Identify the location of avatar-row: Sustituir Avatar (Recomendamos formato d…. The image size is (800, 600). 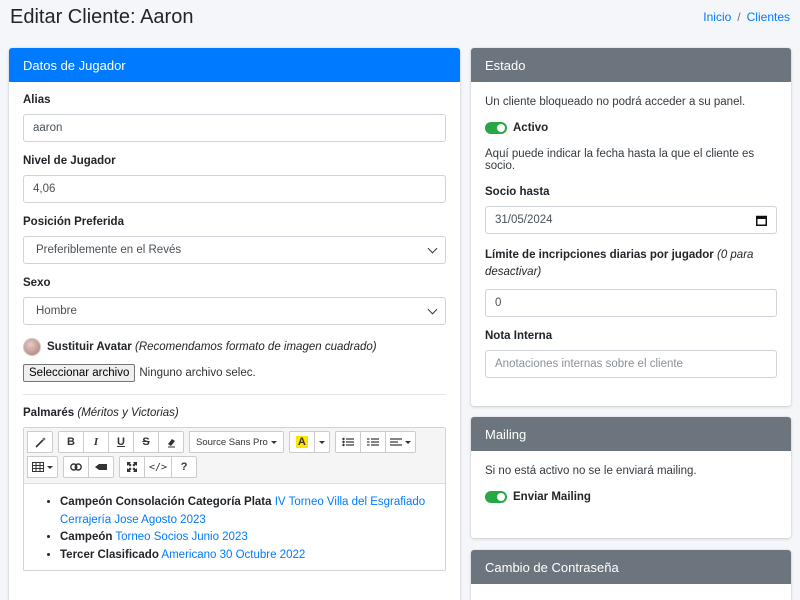
(234, 347).